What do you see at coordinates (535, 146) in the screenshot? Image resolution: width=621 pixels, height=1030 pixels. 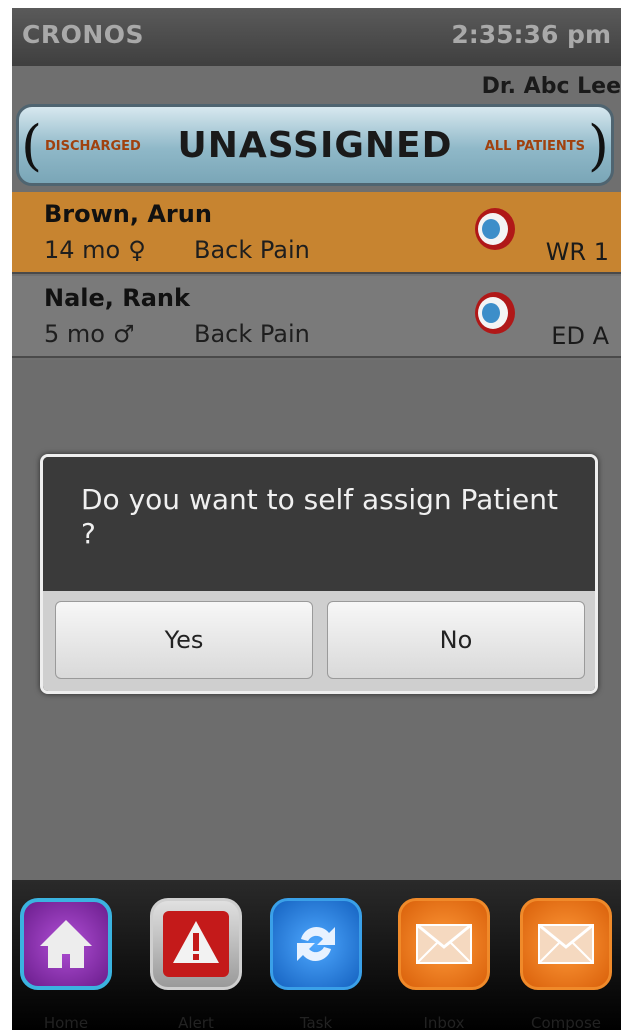 I see `filter-option-all-patients: ALL PATIENTS` at bounding box center [535, 146].